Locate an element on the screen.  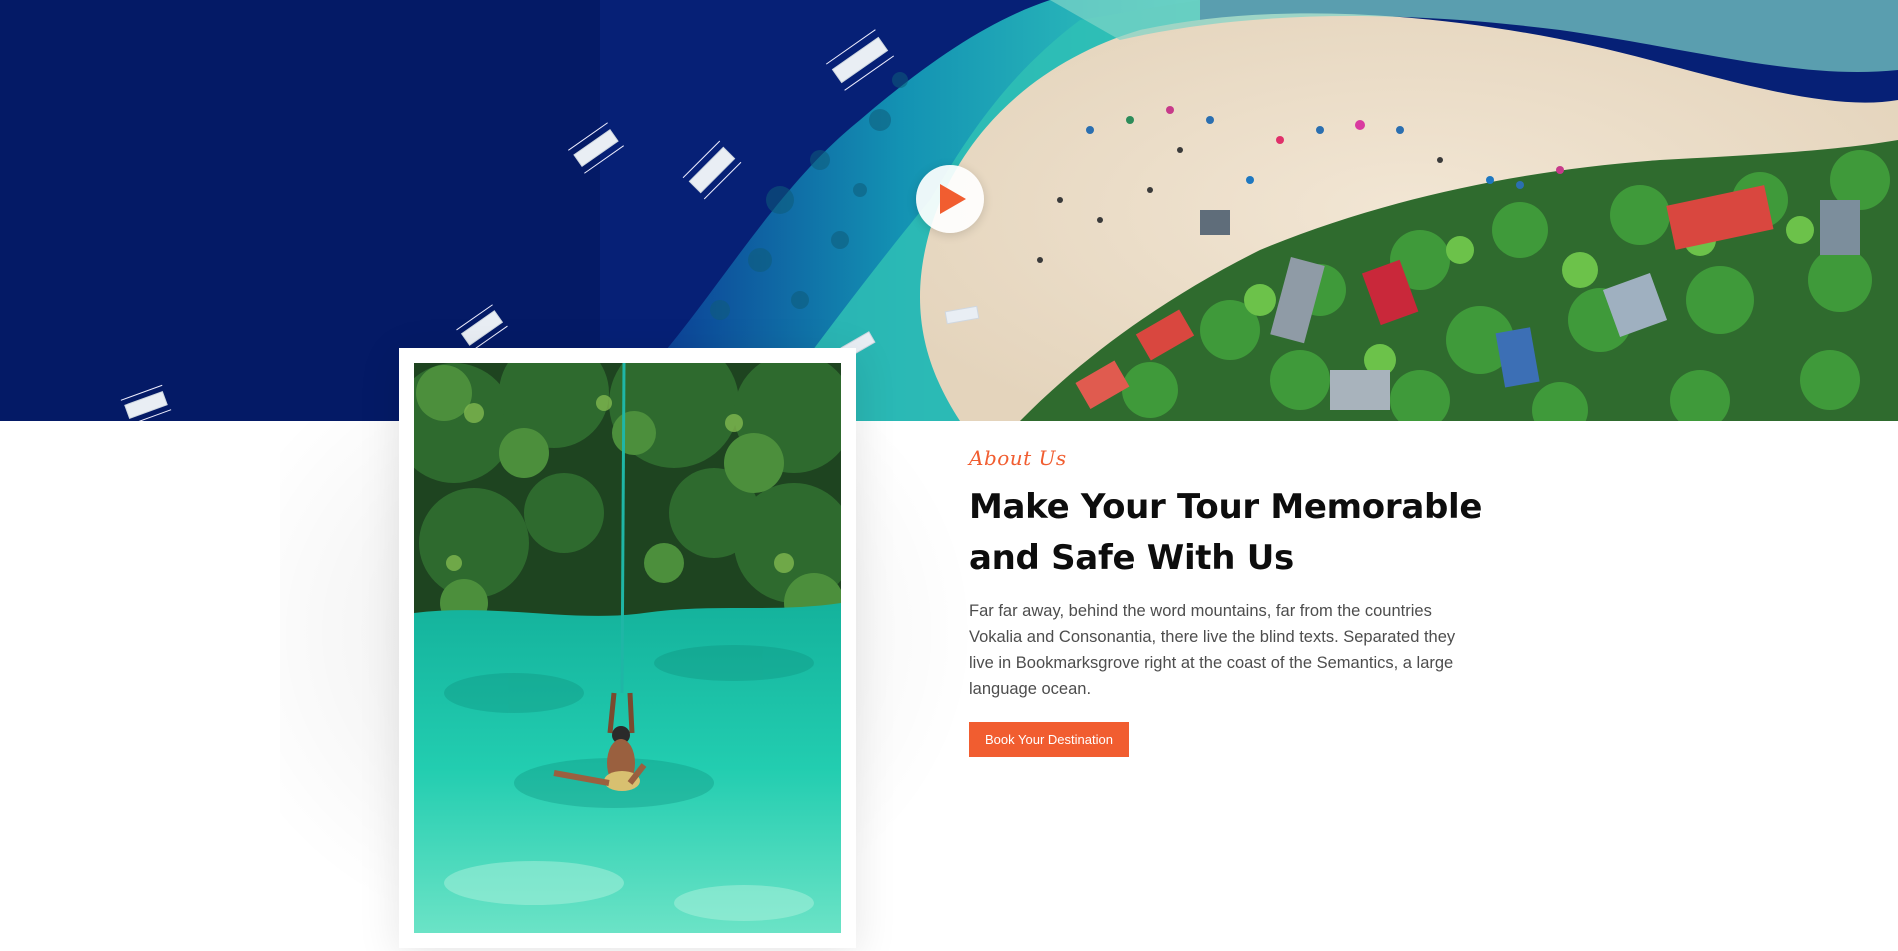
book-destination-button: Book Your Destination is located at coordinates (1049, 739).